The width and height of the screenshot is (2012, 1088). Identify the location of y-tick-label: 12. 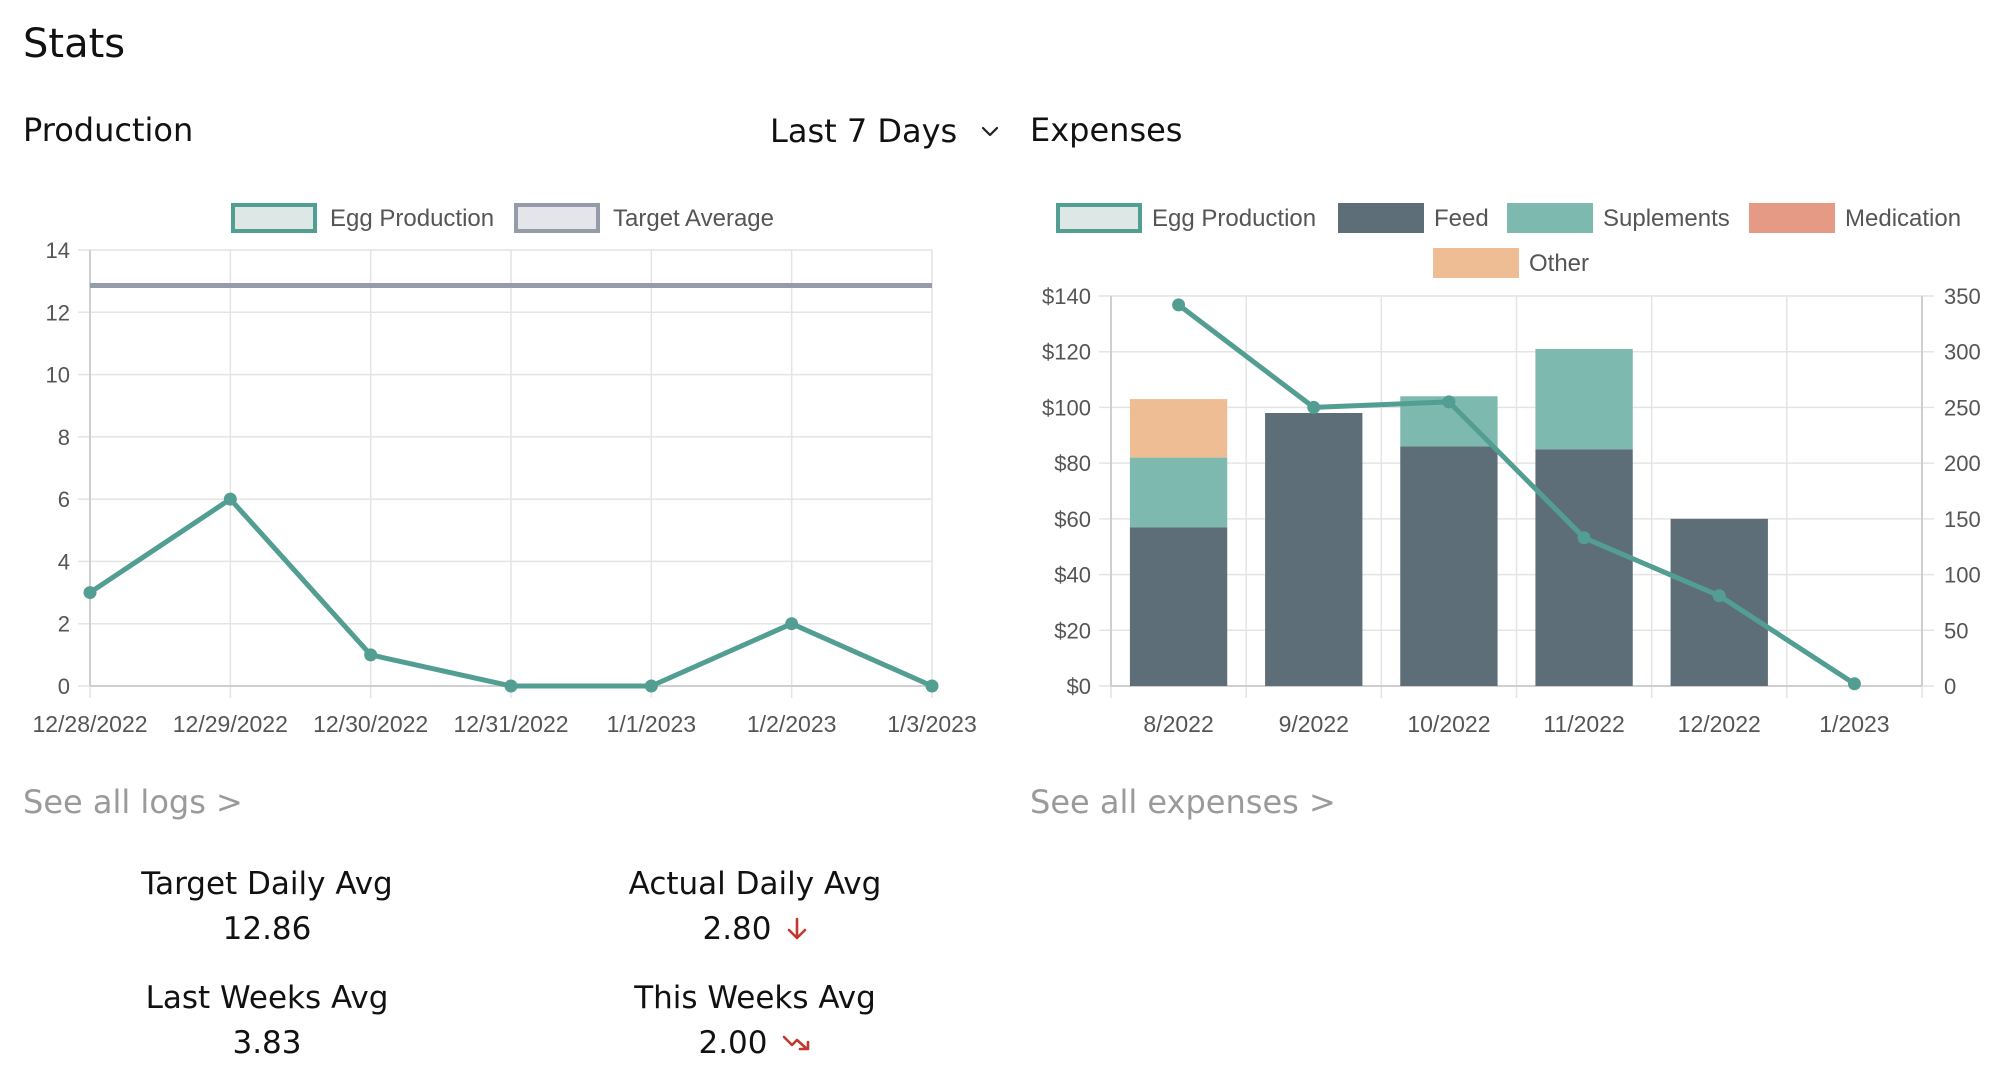
(58, 312).